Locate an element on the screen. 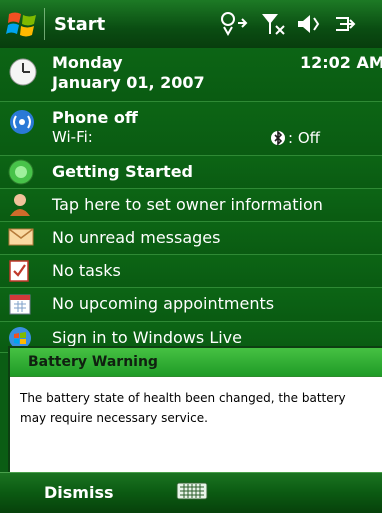 The width and height of the screenshot is (382, 513). power-icon is located at coordinates (346, 24).